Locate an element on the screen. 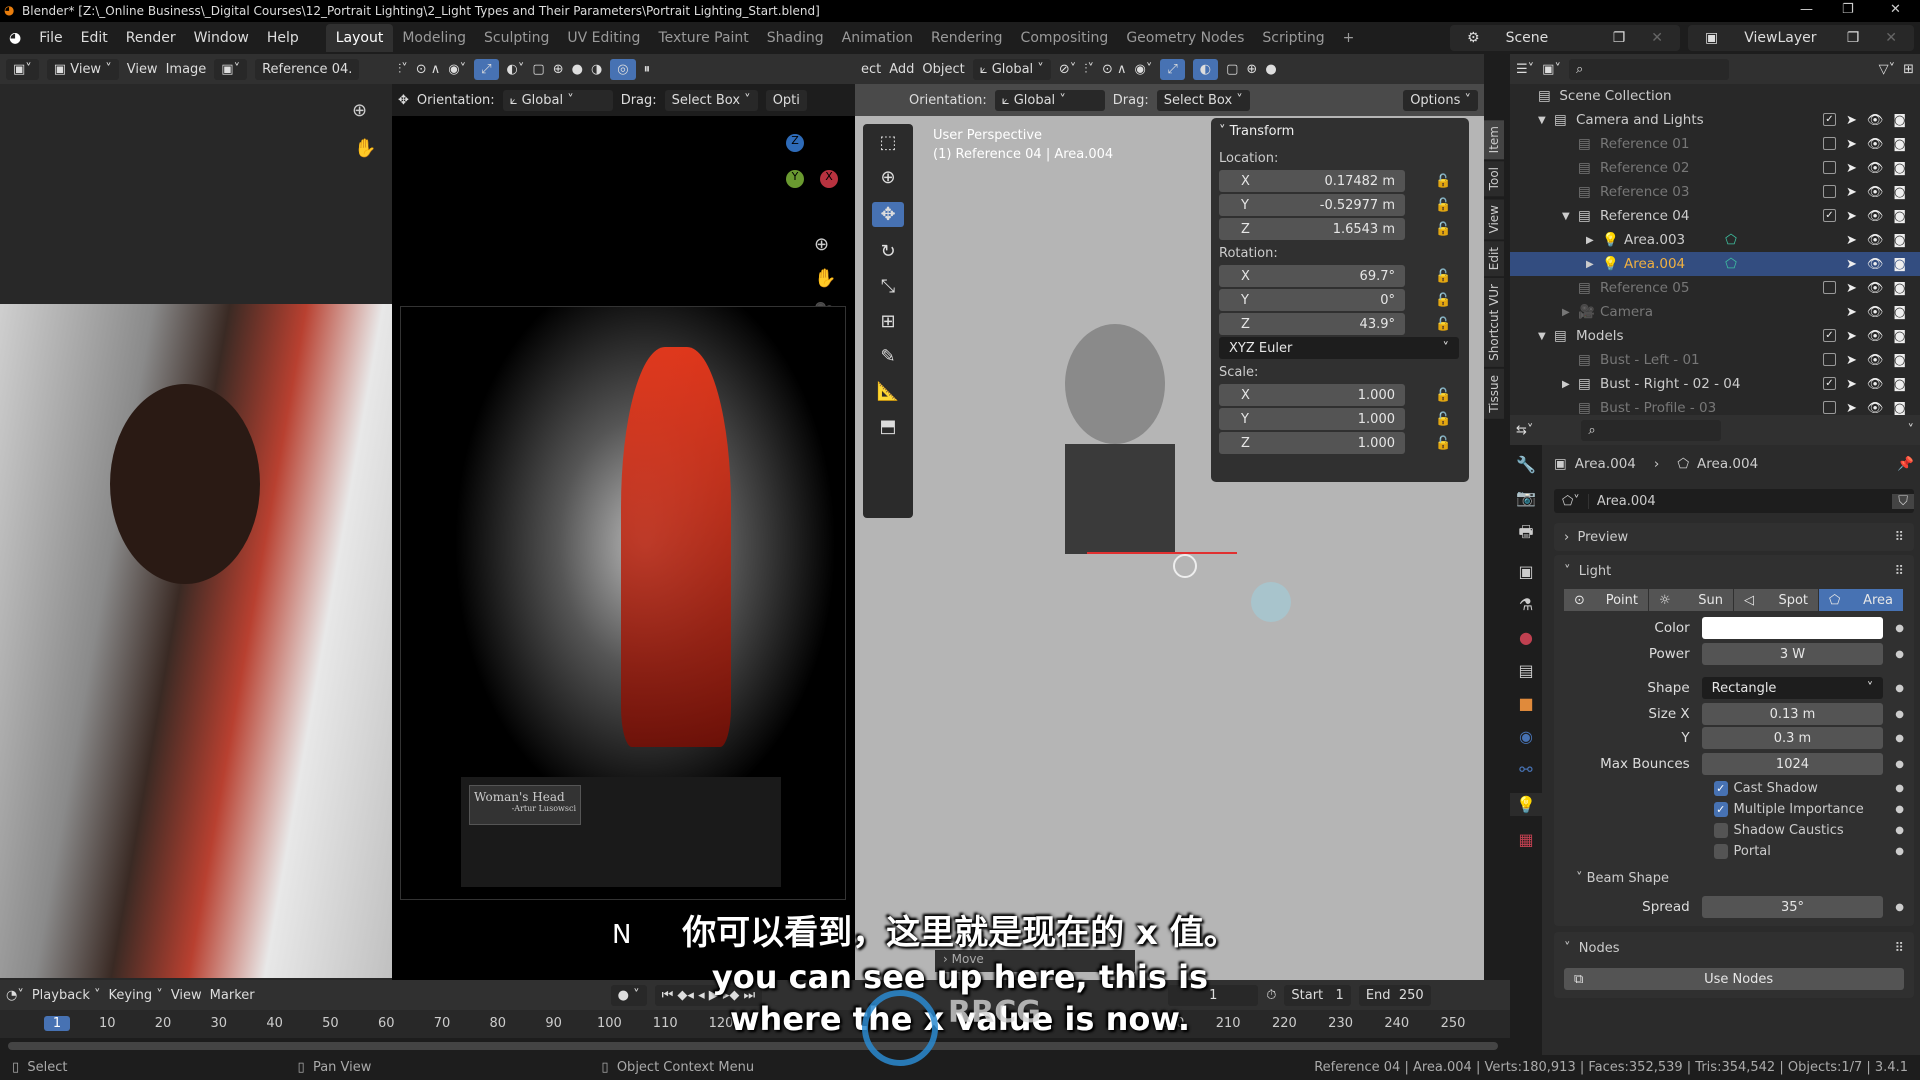 The image size is (1920, 1080). shape-dropdown: Rectangle ˅ is located at coordinates (1792, 688).